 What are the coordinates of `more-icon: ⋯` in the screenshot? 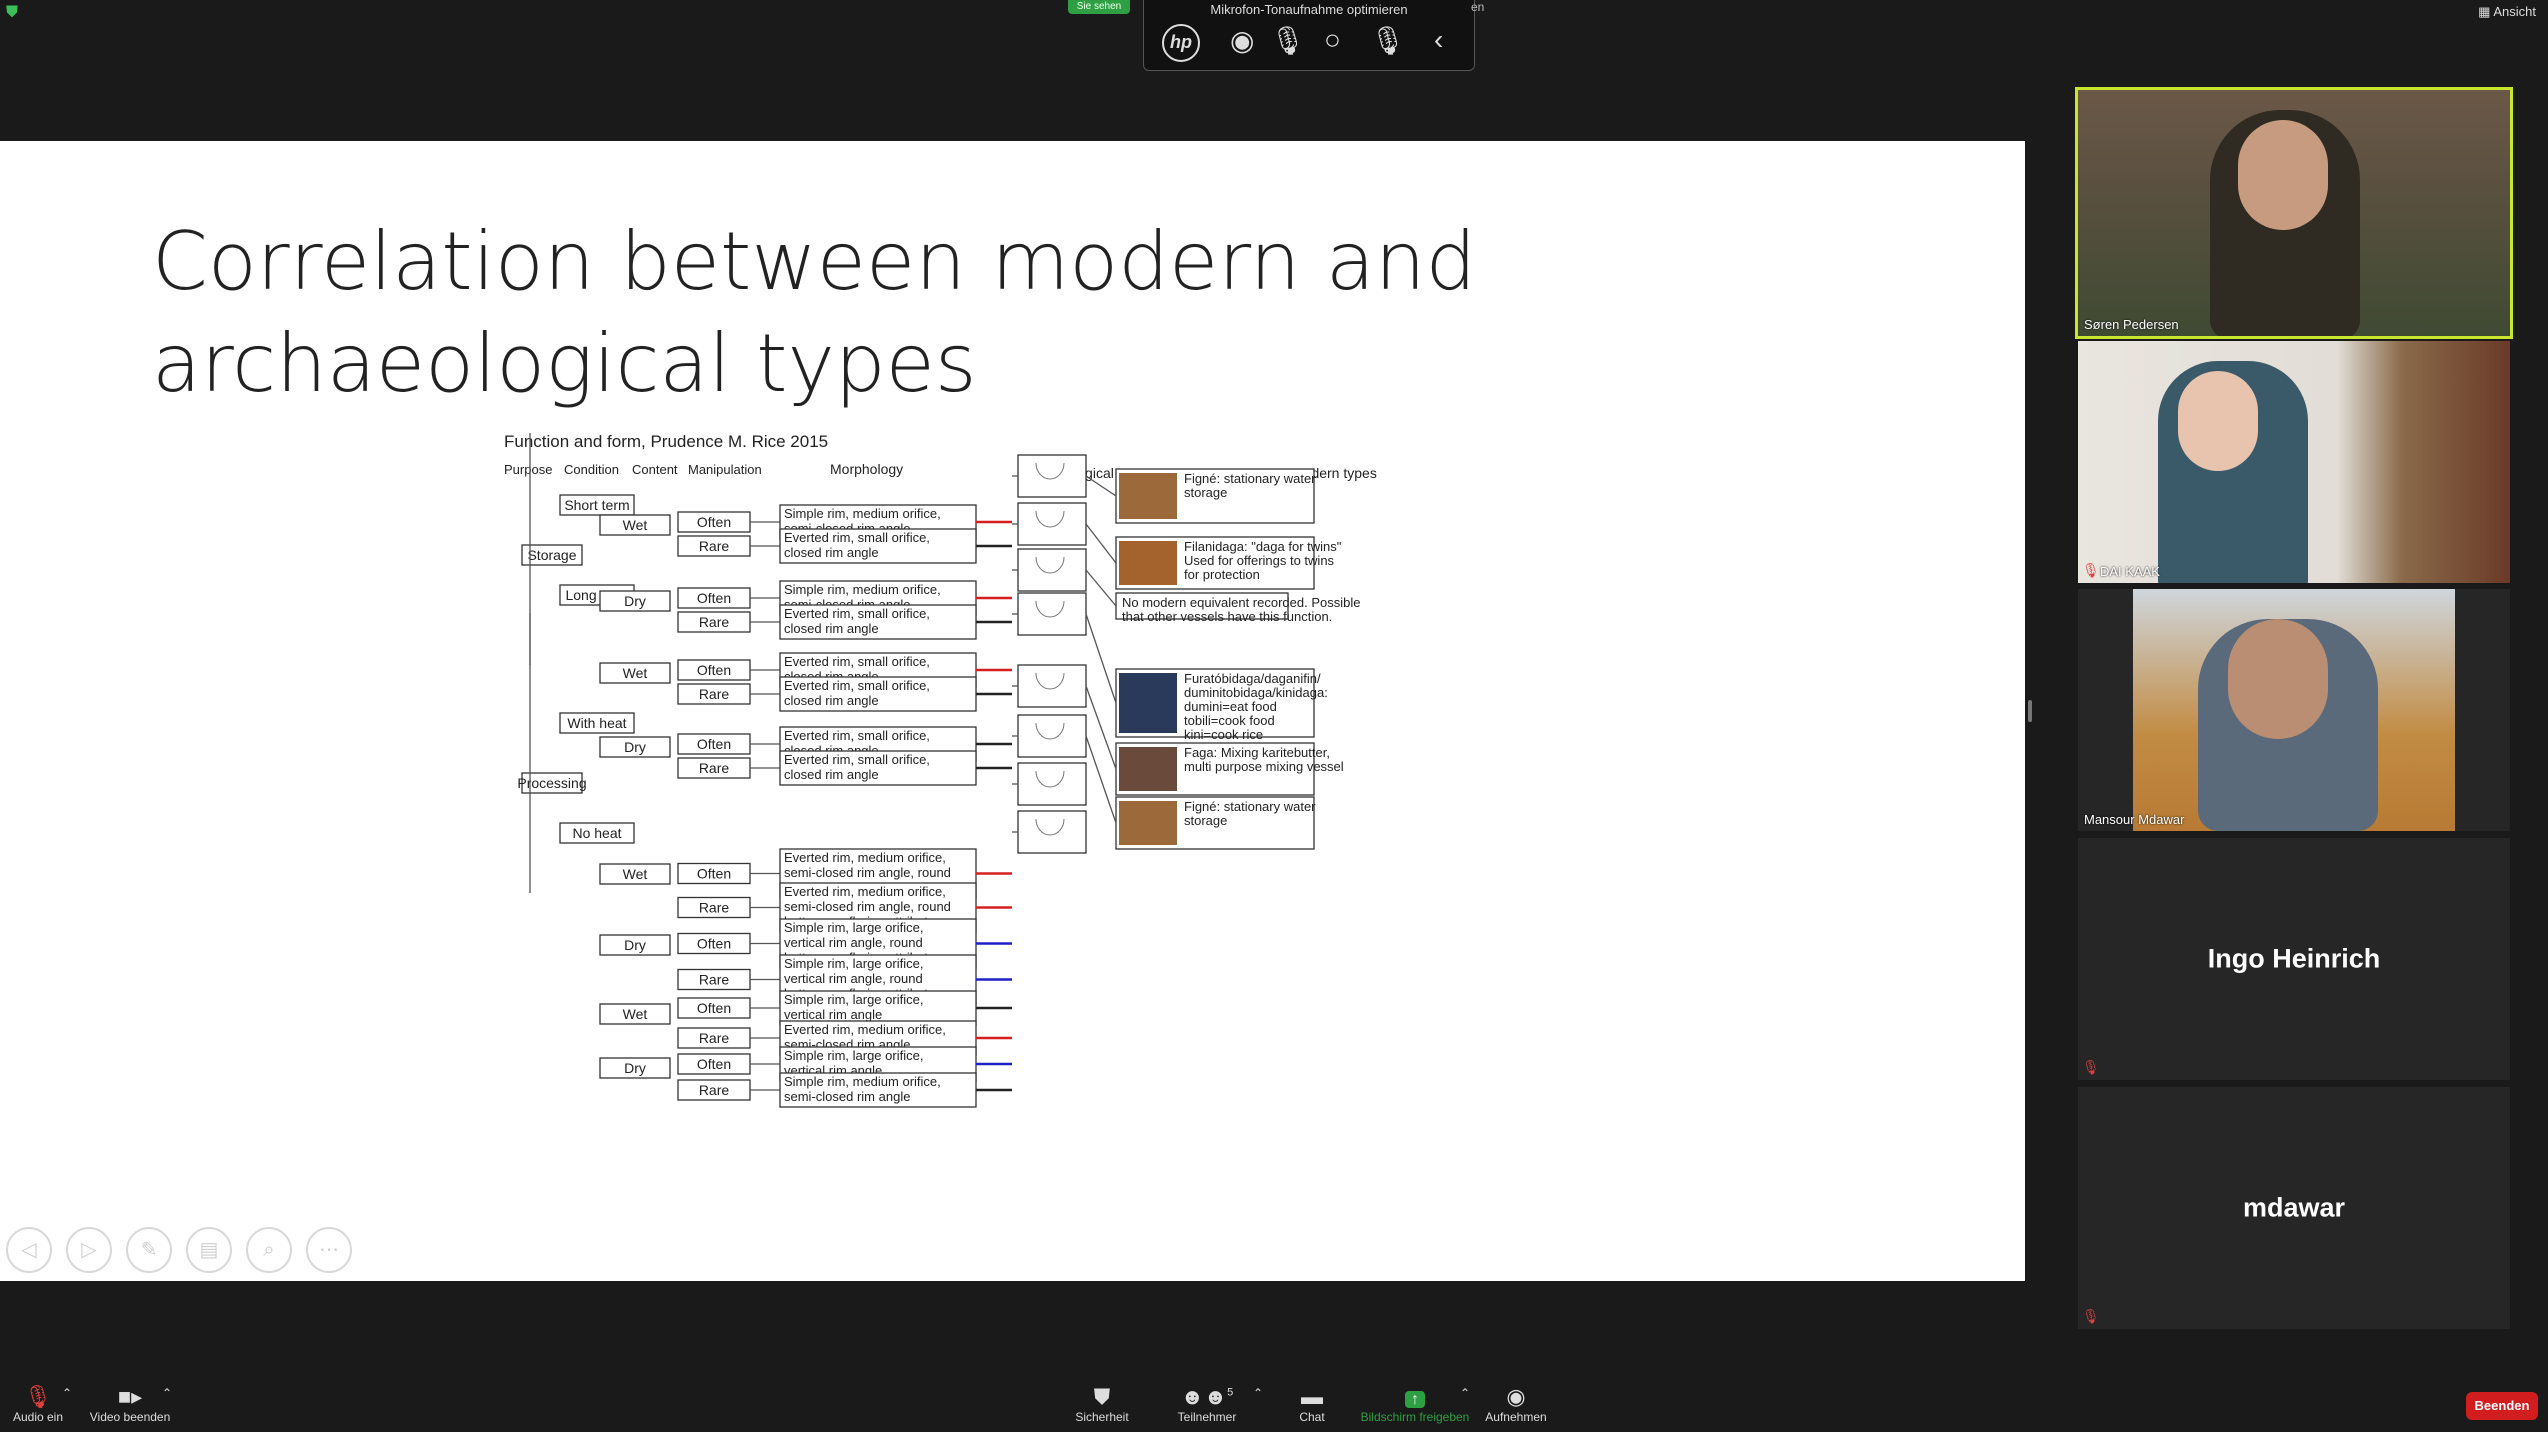 It's located at (329, 1250).